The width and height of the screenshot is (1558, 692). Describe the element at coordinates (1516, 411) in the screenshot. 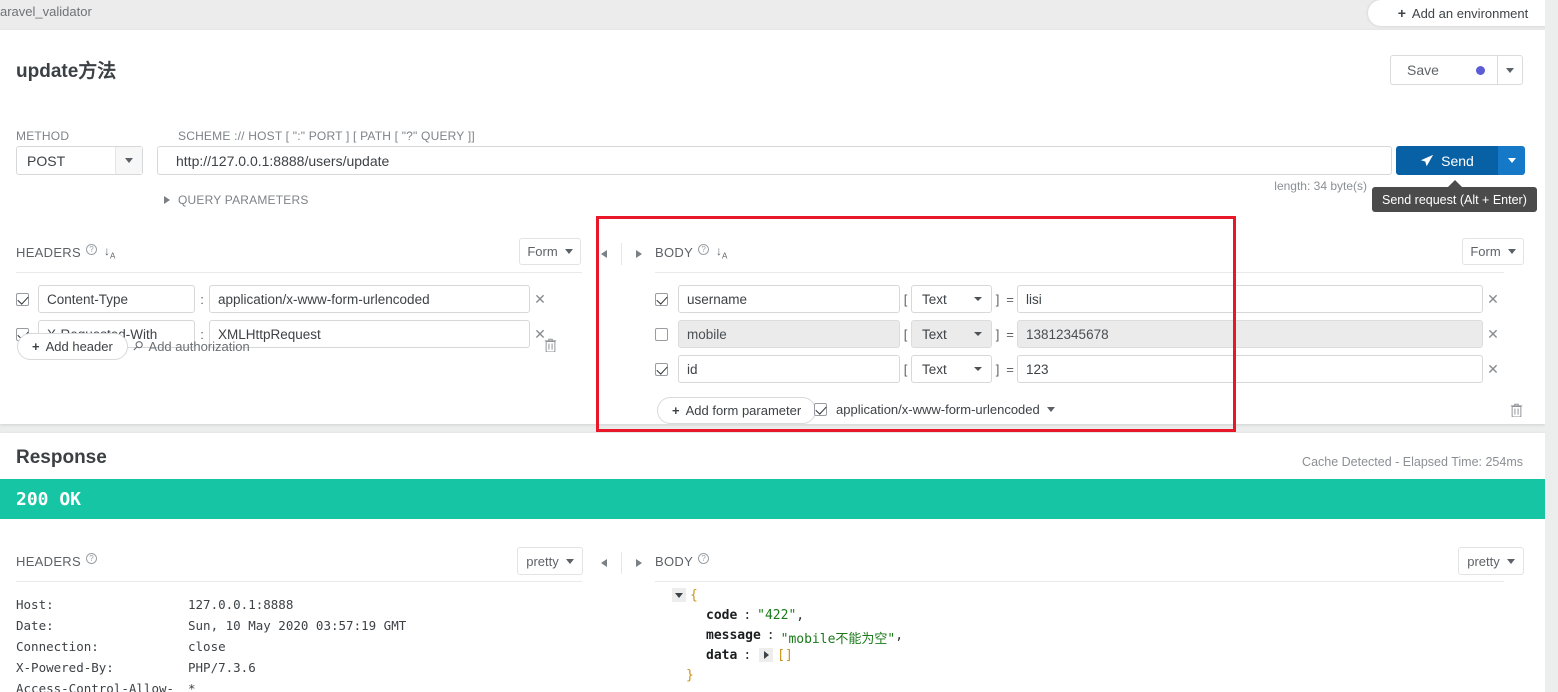

I see `clear-body-icon` at that location.